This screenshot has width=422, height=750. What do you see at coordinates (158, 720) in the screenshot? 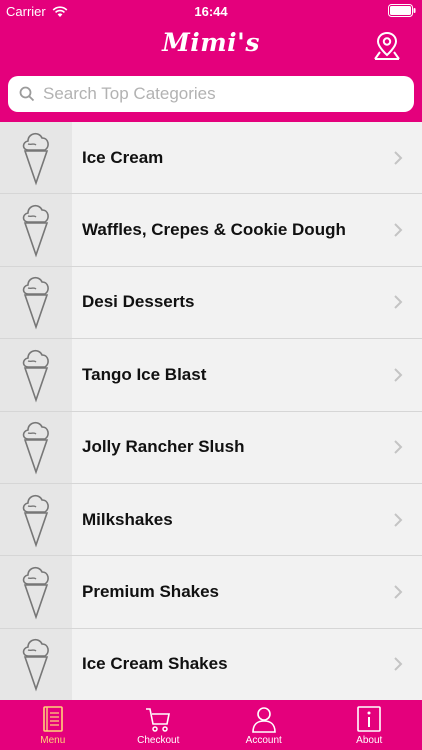
I see `cart-icon` at bounding box center [158, 720].